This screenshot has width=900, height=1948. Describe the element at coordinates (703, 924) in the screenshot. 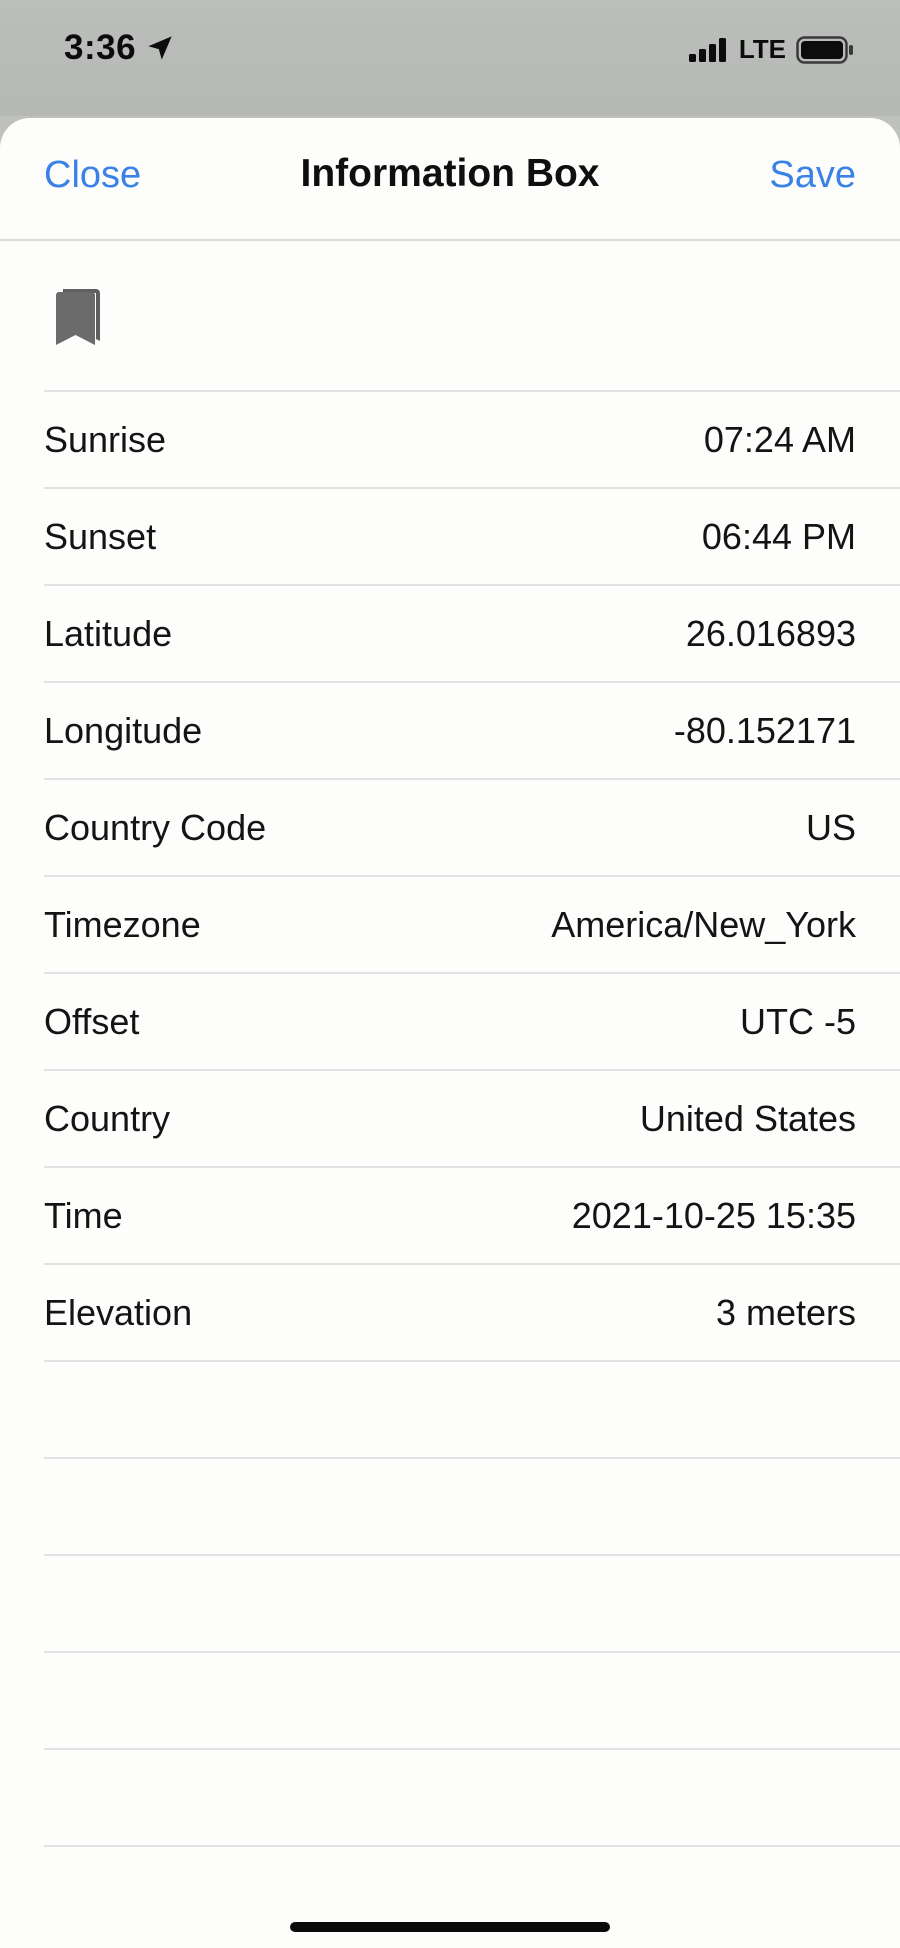

I see `row-value: America/New_York` at that location.